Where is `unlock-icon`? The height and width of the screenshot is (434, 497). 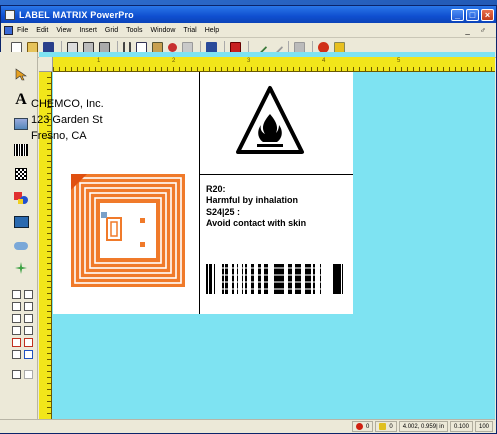
unlock-icon is located at coordinates (28, 374).